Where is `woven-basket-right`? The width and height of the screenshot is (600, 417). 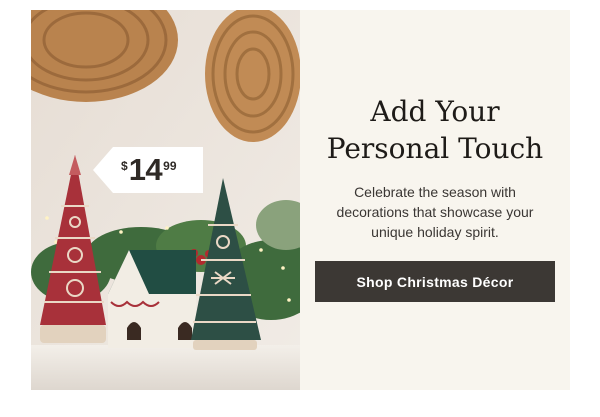
woven-basket-right is located at coordinates (252, 76).